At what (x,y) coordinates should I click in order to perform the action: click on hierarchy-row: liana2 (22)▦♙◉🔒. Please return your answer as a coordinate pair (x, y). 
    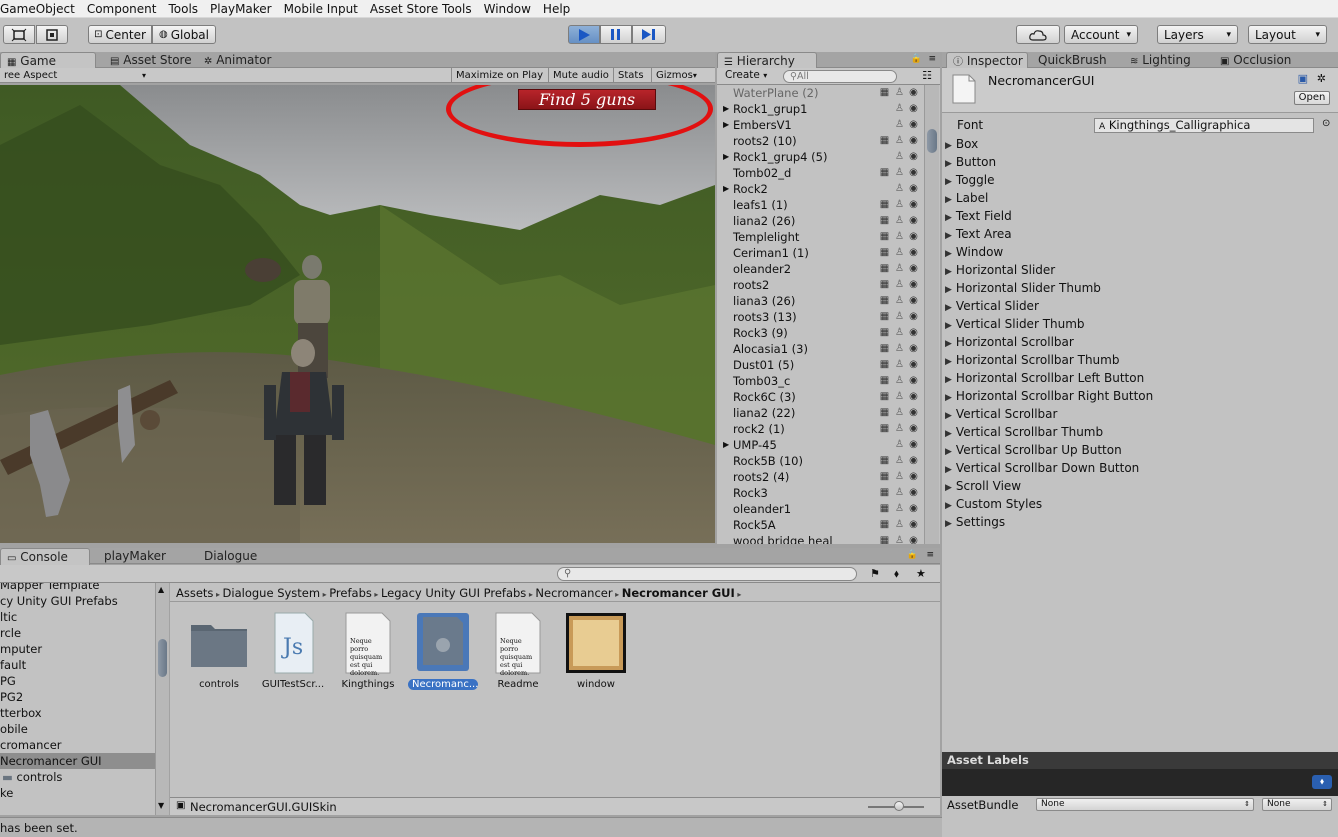
    Looking at the image, I should click on (822, 413).